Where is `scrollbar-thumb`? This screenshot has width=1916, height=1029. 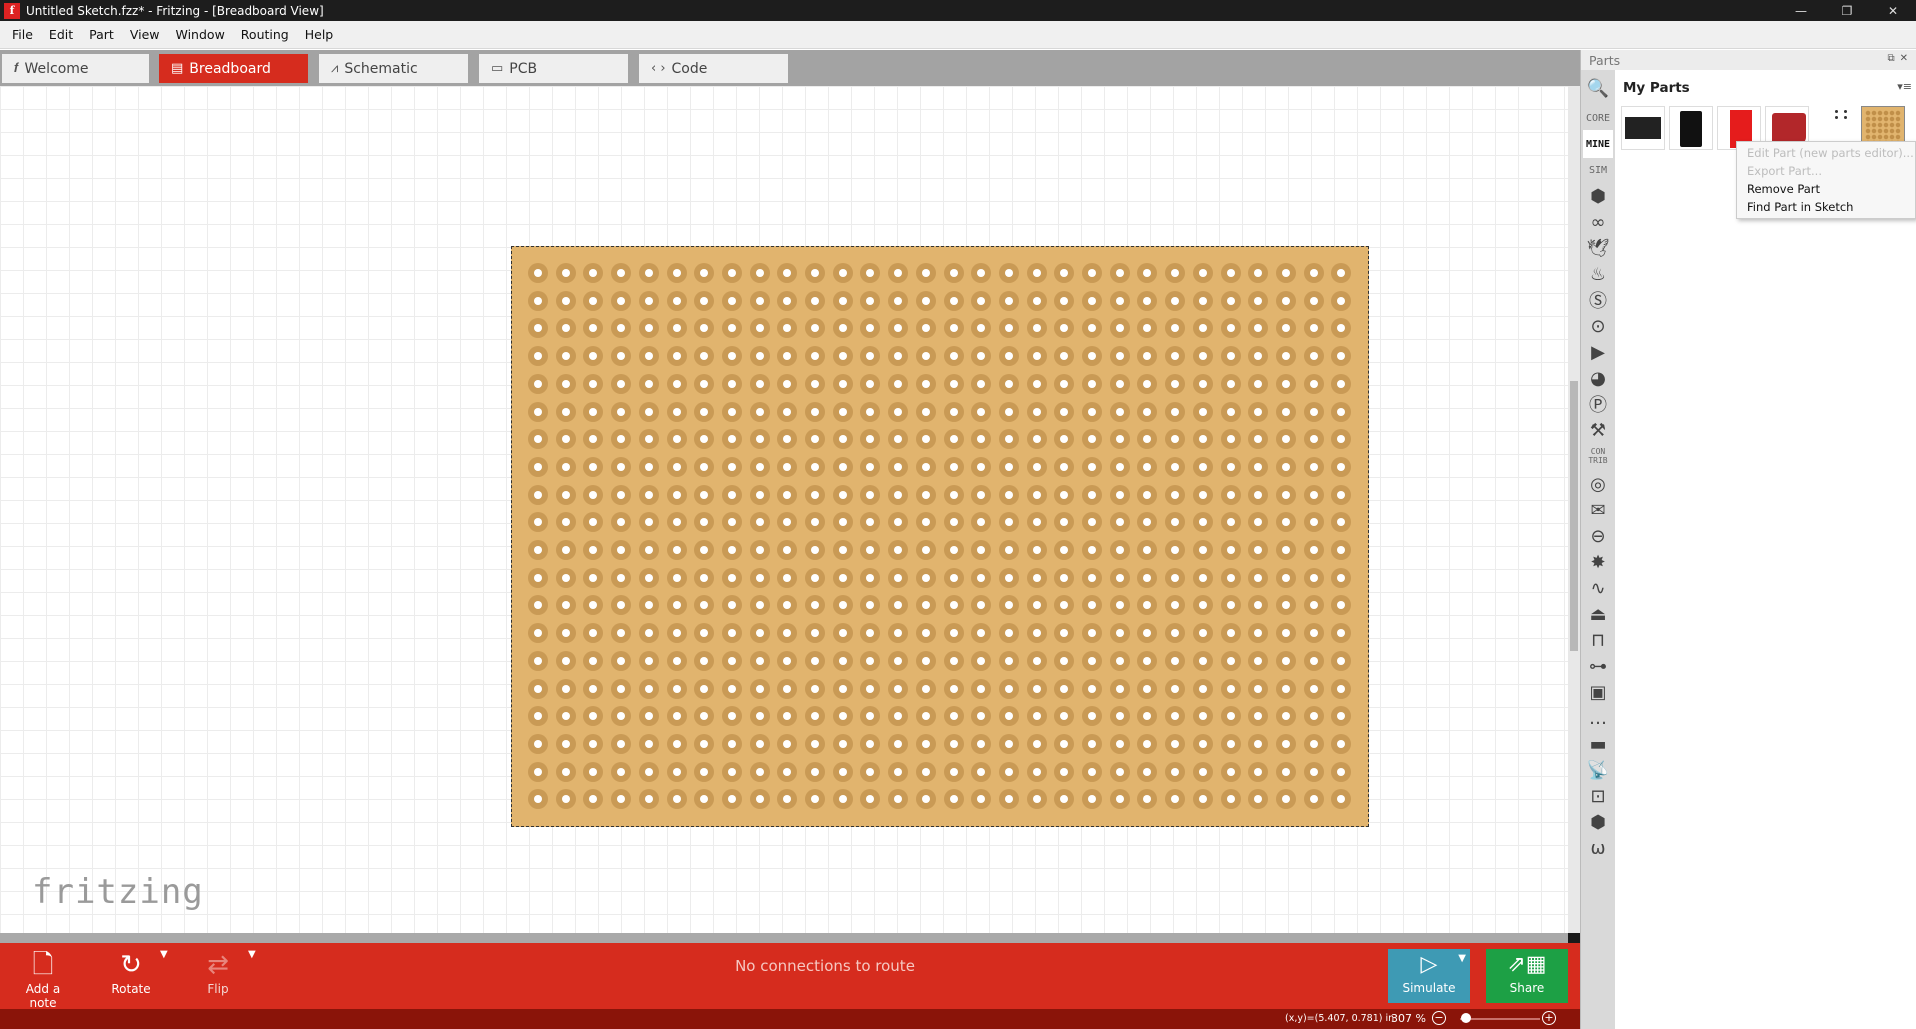
scrollbar-thumb is located at coordinates (1574, 516).